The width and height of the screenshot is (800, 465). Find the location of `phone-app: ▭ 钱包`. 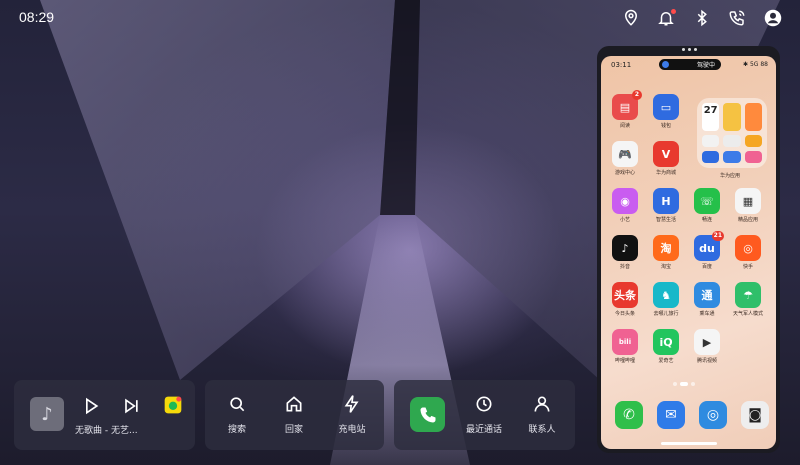

phone-app: ▭ 钱包 is located at coordinates (666, 111).